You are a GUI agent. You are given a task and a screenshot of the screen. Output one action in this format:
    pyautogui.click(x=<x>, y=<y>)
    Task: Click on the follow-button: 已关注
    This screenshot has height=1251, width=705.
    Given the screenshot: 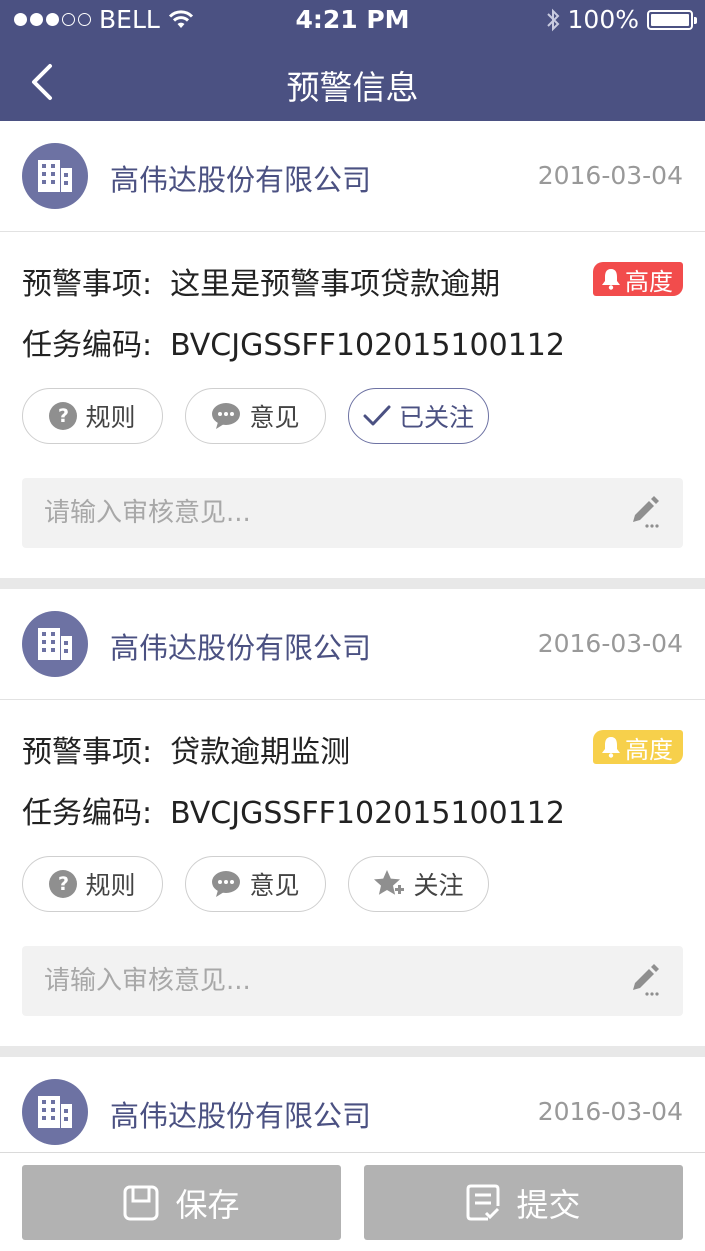 What is the action you would take?
    pyautogui.click(x=418, y=416)
    